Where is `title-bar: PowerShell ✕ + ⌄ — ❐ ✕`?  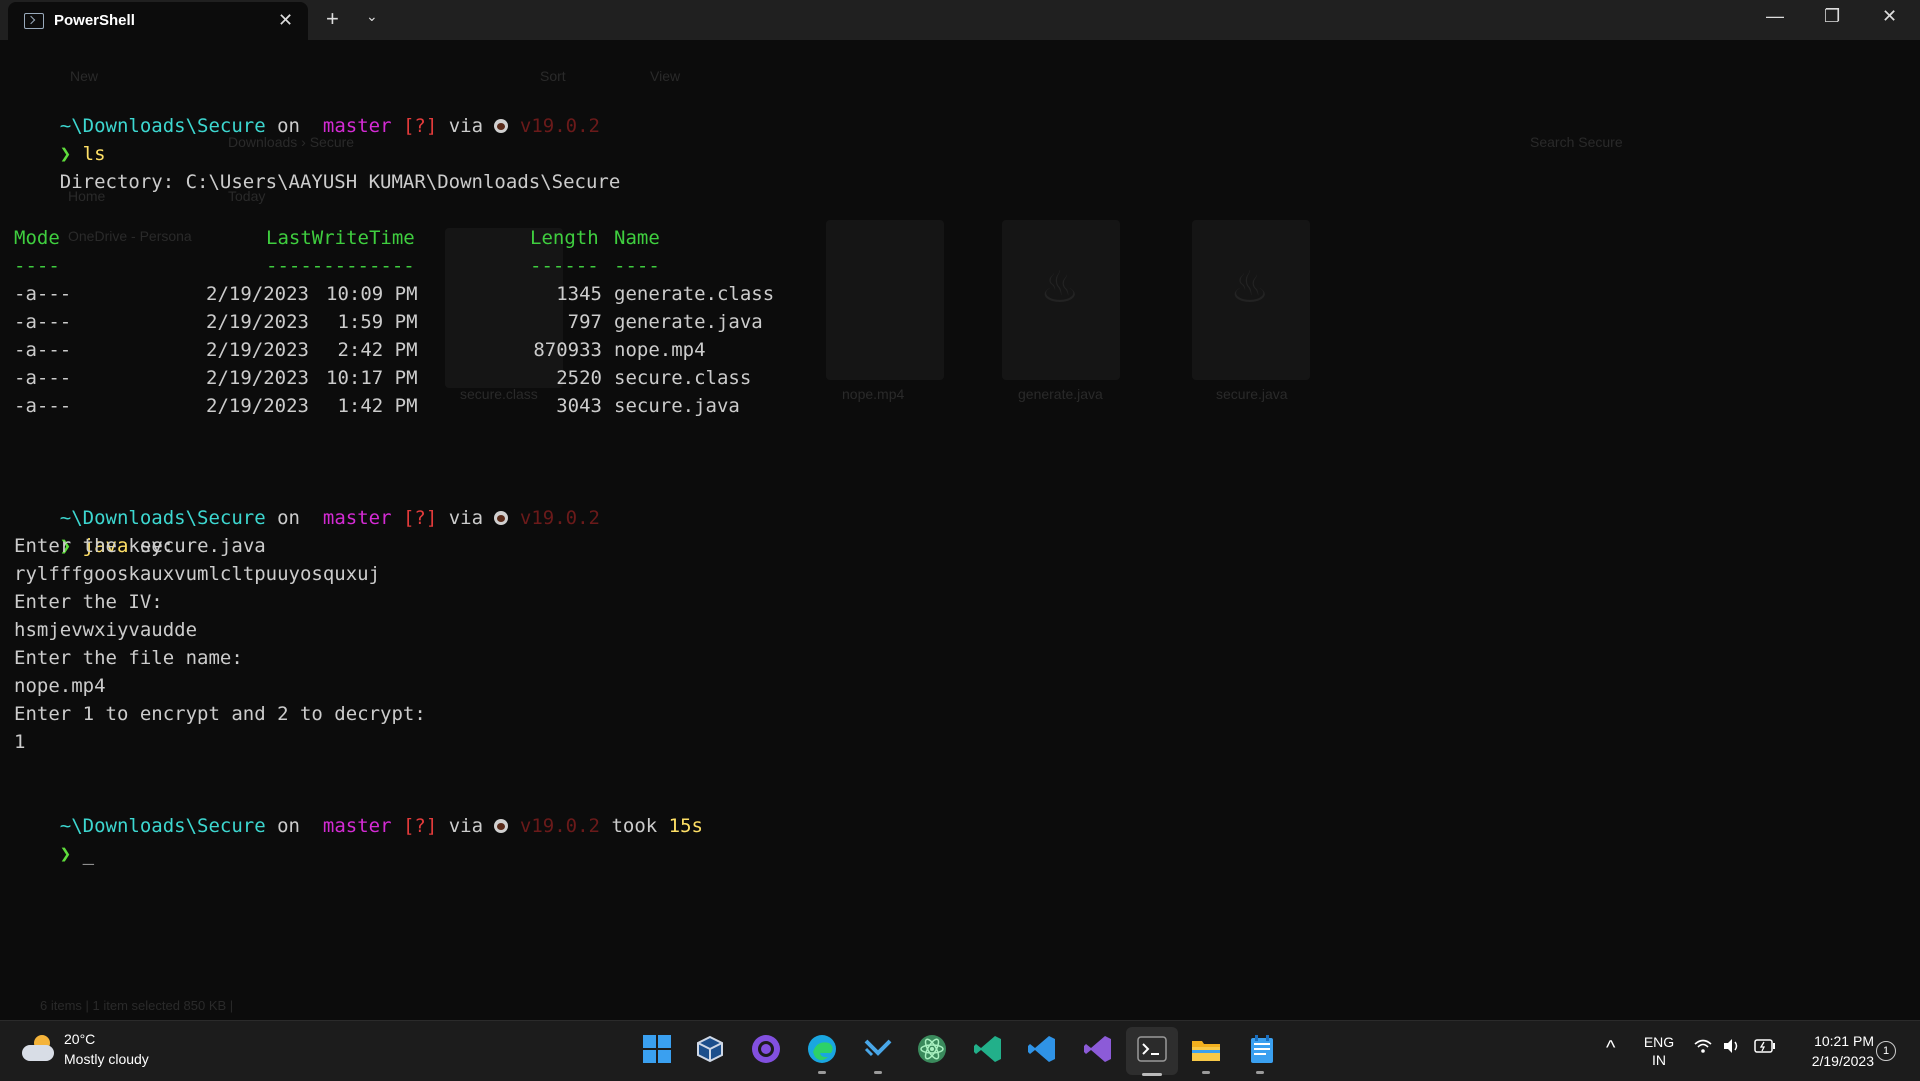 title-bar: PowerShell ✕ + ⌄ — ❐ ✕ is located at coordinates (960, 20).